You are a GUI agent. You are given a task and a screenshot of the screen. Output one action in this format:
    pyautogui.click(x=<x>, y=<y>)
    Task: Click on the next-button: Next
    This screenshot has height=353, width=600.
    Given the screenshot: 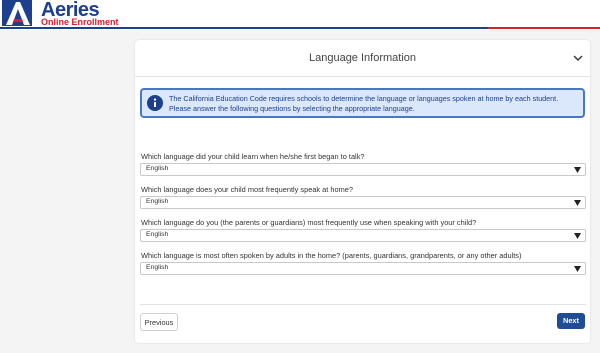 What is the action you would take?
    pyautogui.click(x=571, y=321)
    